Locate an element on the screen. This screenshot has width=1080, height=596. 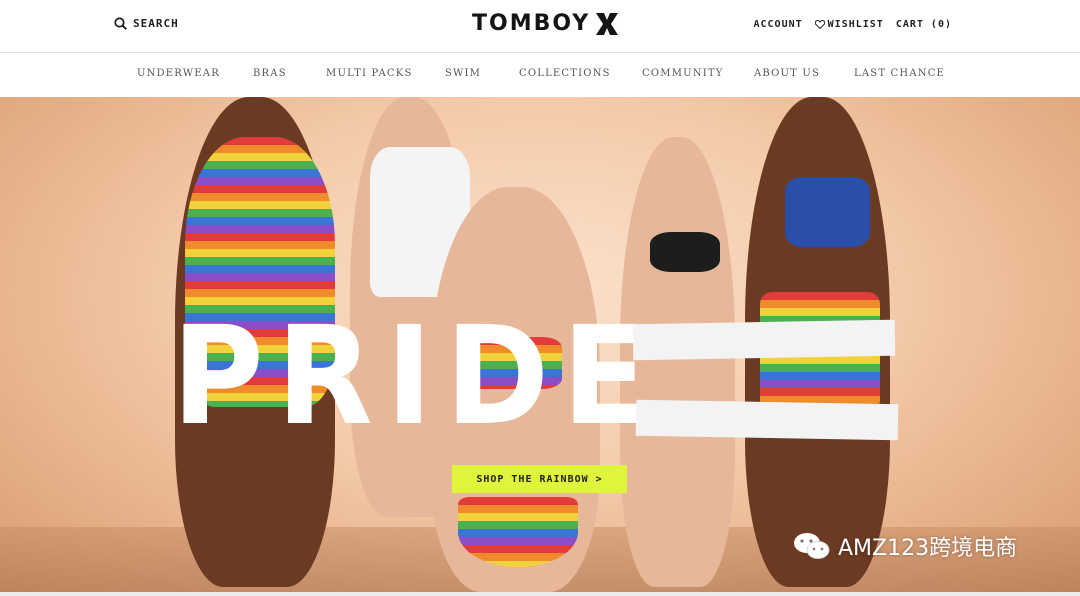
wishlist-label: WISHLIST is located at coordinates (855, 24).